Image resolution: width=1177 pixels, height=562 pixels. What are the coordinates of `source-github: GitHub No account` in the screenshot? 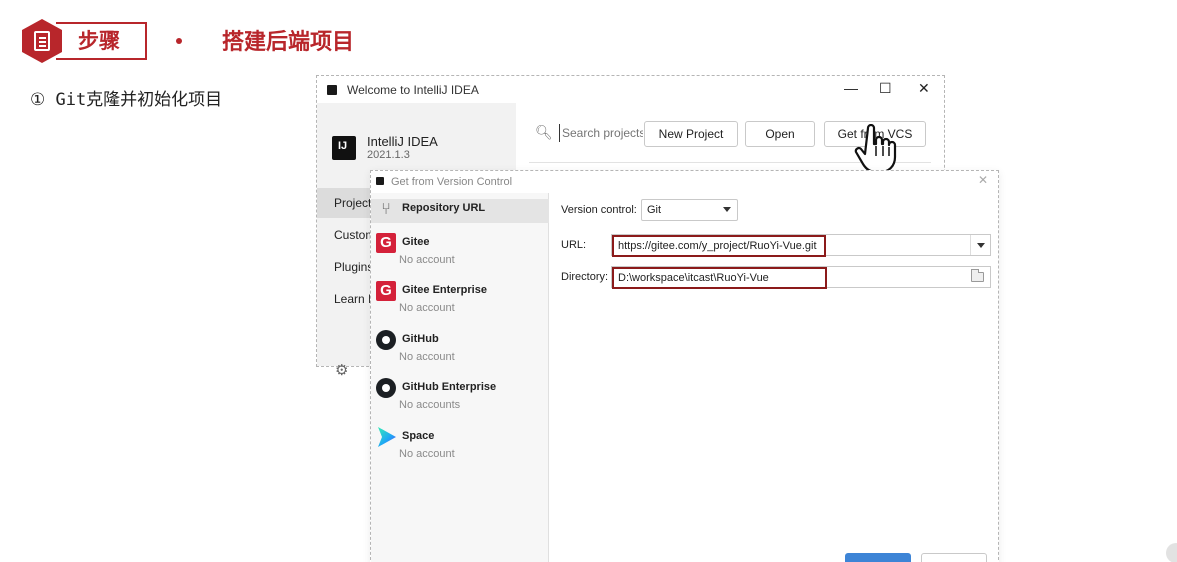 It's located at (460, 350).